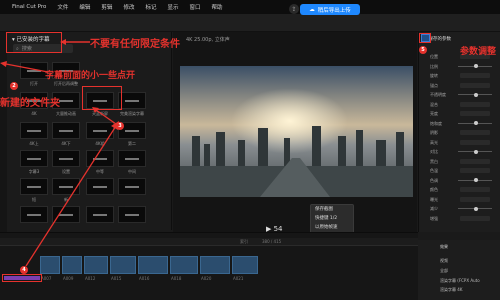  What do you see at coordinates (244, 242) in the screenshot?
I see `timeline-index-label: 索引` at bounding box center [244, 242].